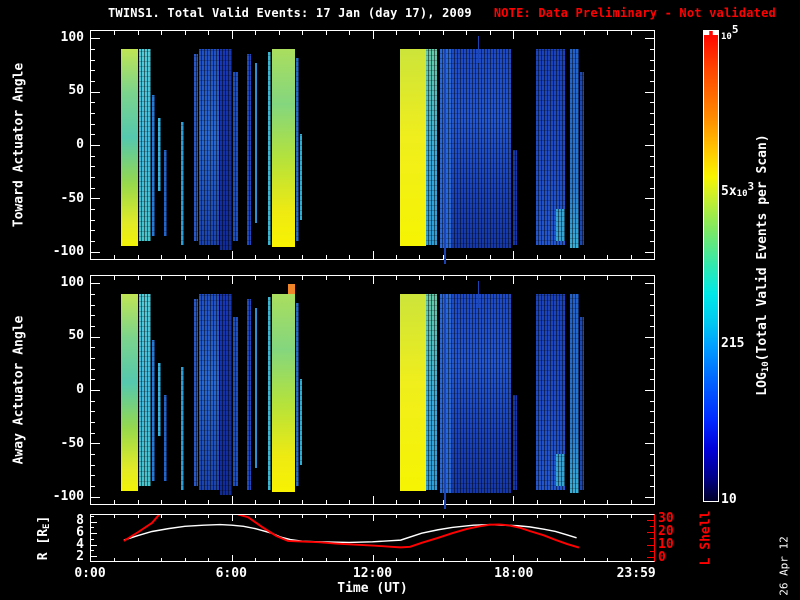  I want to click on colorbar, so click(711, 266).